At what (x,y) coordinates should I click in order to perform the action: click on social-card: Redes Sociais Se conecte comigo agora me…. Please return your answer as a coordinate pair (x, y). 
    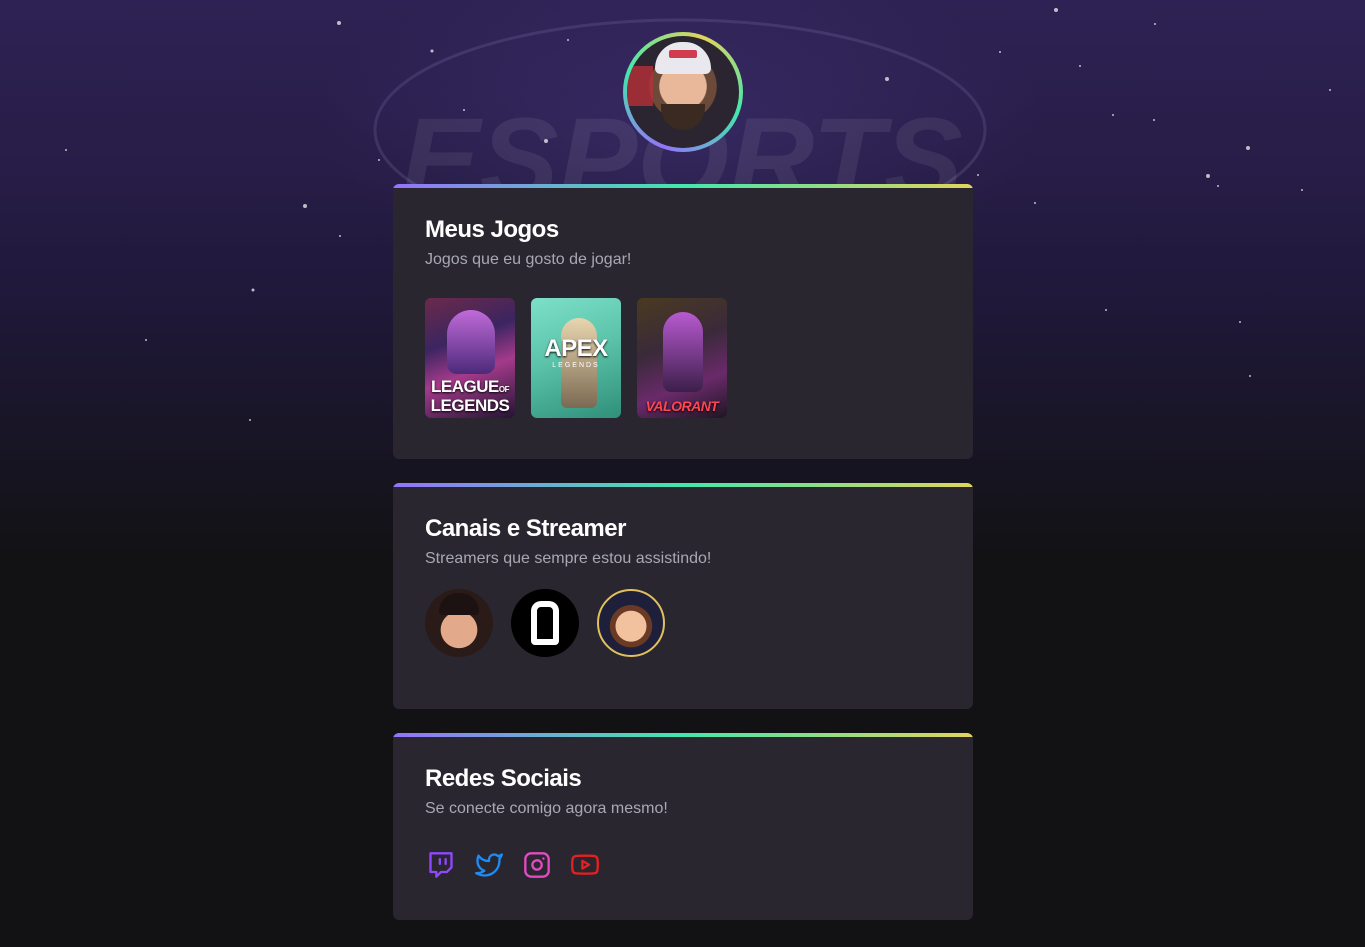
    Looking at the image, I should click on (683, 826).